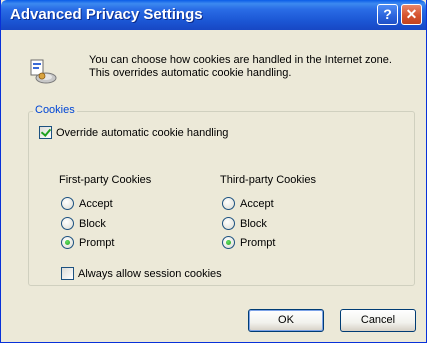 This screenshot has height=343, width=427. Describe the element at coordinates (55, 110) in the screenshot. I see `cookies-group-label: Cookies` at that location.